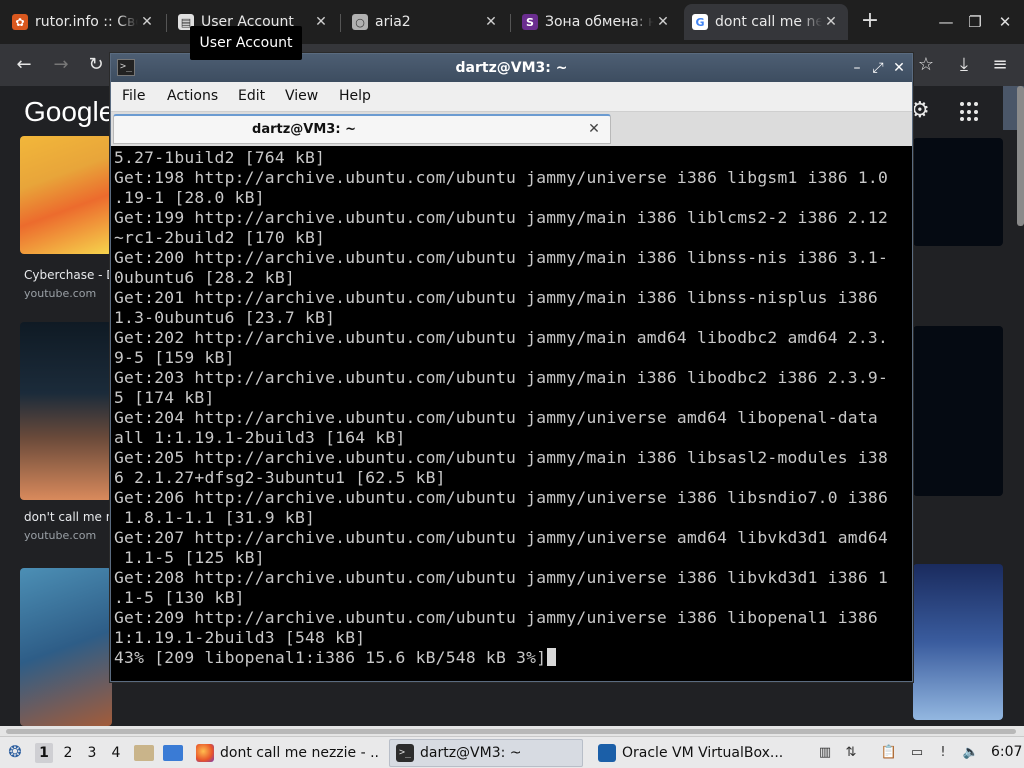  Describe the element at coordinates (260, 437) in the screenshot. I see `terminal-line: all 1:1.19.1-2build3 [164 kB]` at that location.